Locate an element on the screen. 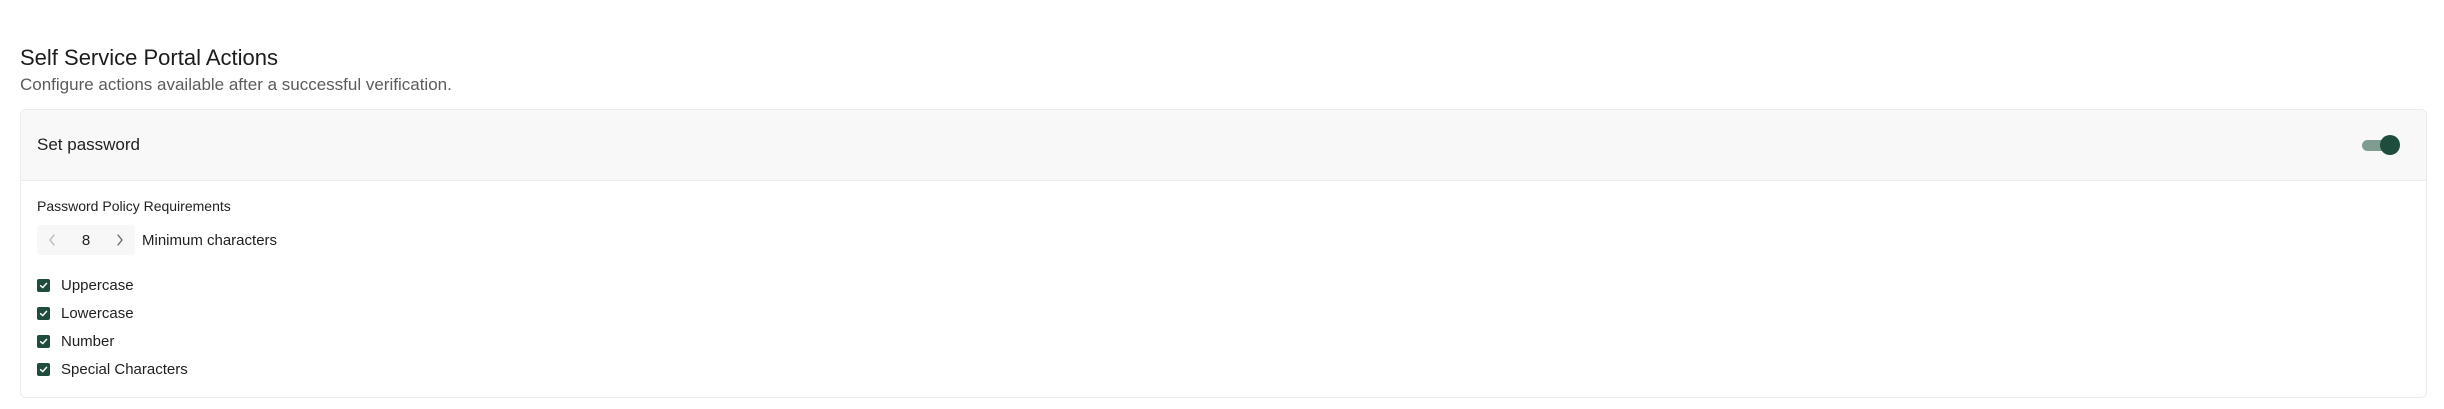  chevron-left-icon is located at coordinates (52, 240).